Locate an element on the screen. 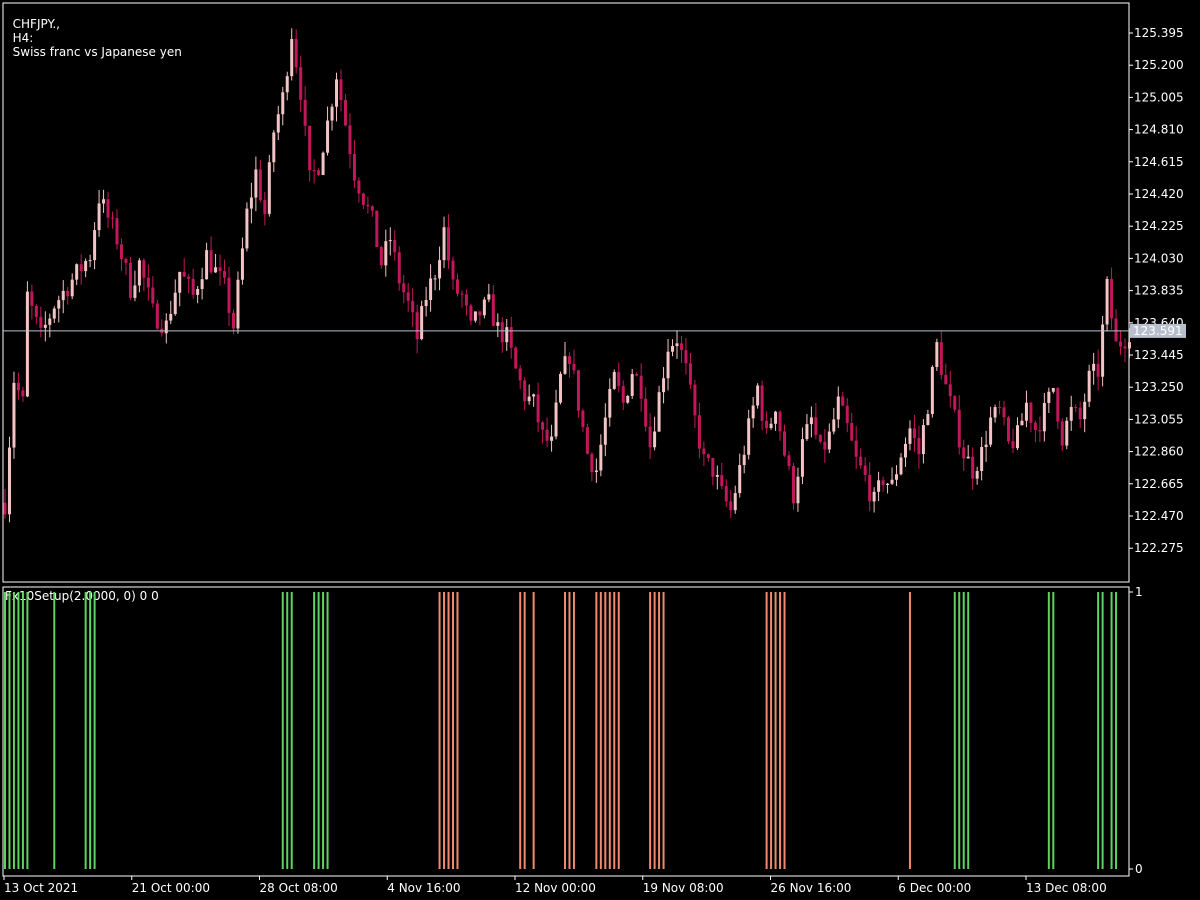  price-tick-label: 123.445 is located at coordinates (1159, 355).